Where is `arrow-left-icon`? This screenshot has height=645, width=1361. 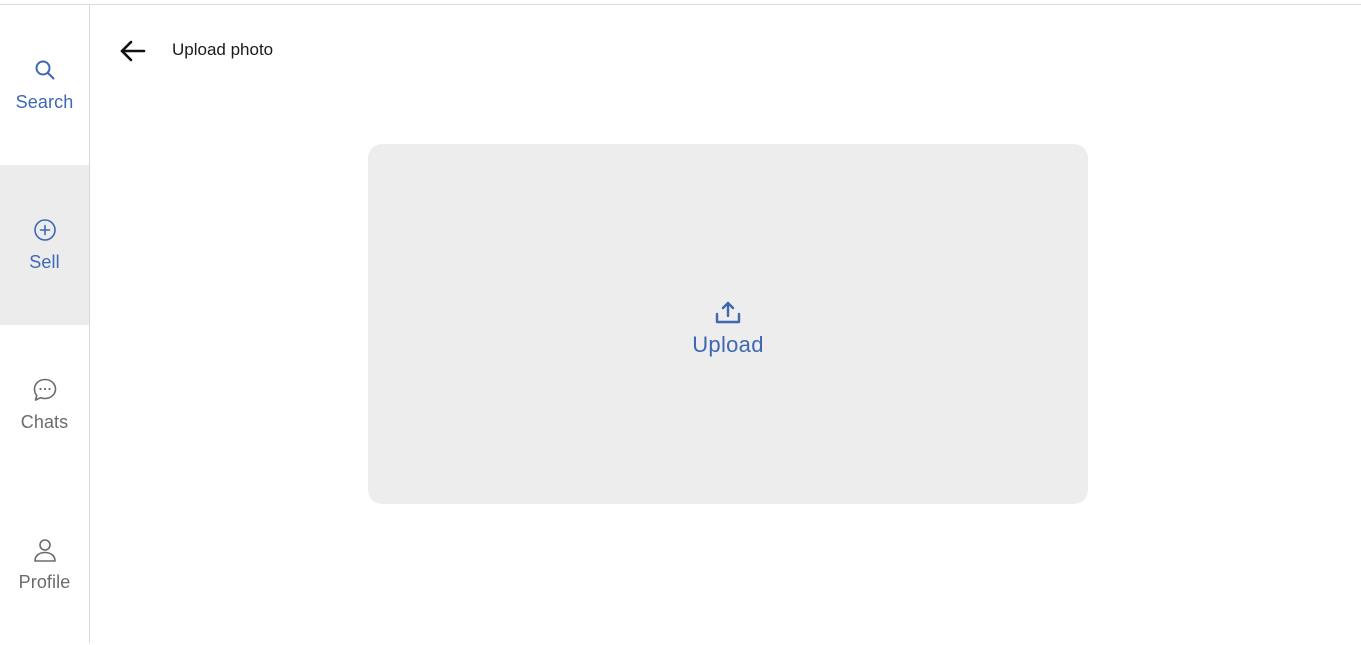
arrow-left-icon is located at coordinates (133, 51).